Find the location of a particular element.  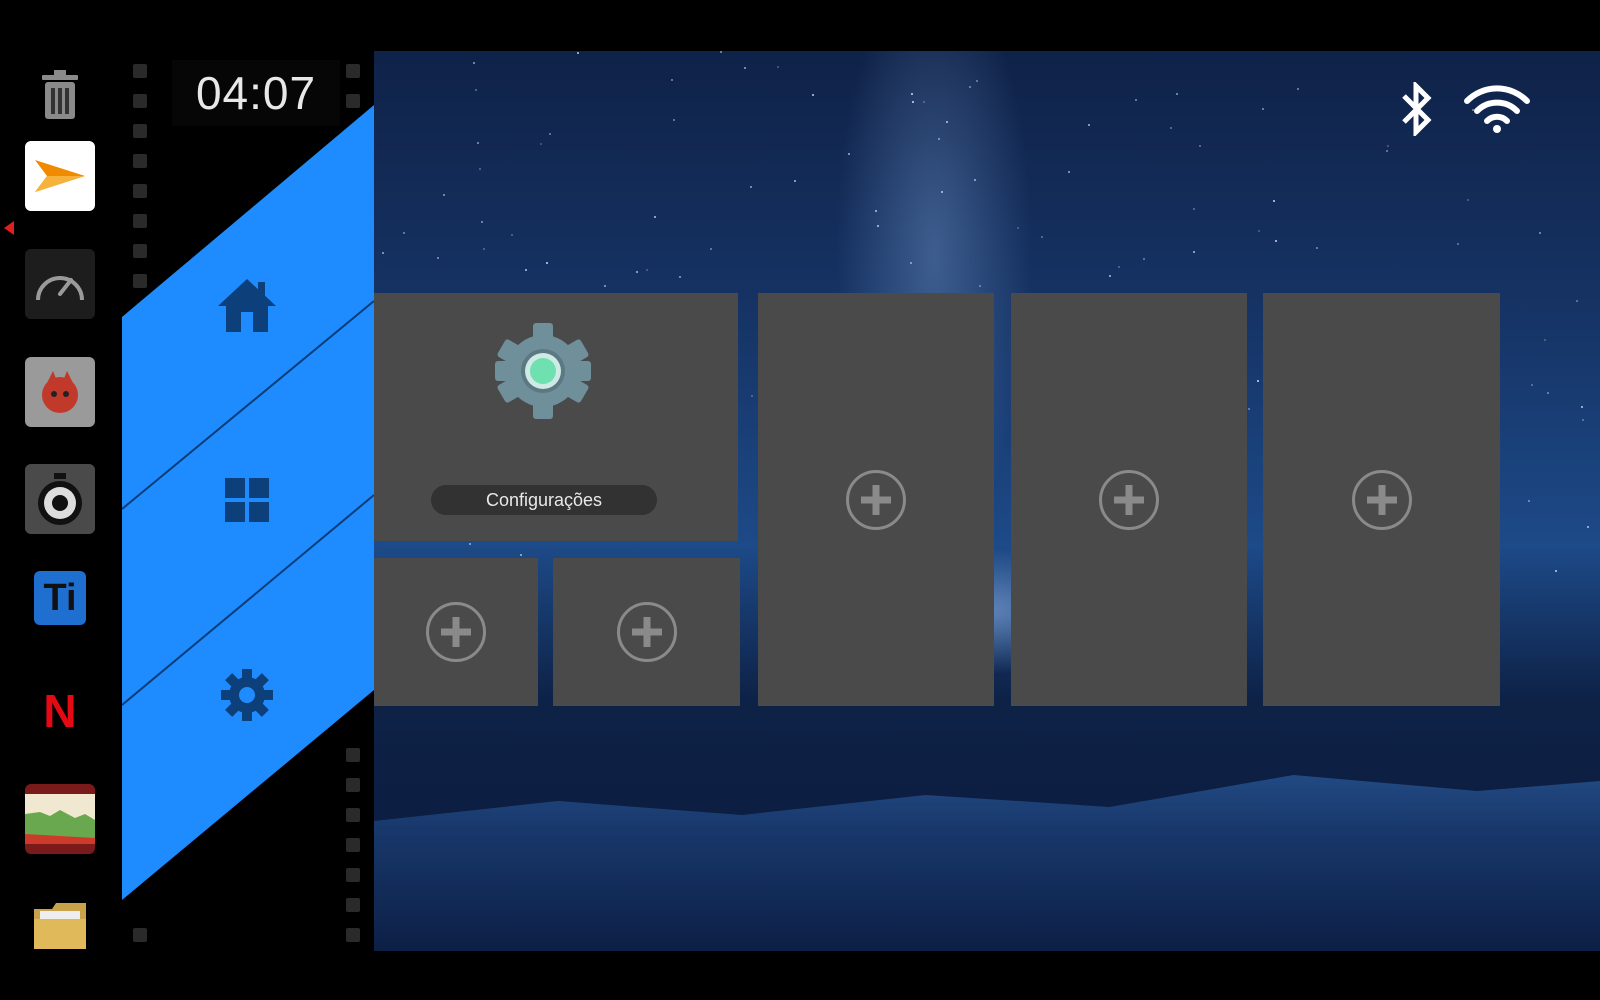

settings-gear-icon is located at coordinates (543, 371).